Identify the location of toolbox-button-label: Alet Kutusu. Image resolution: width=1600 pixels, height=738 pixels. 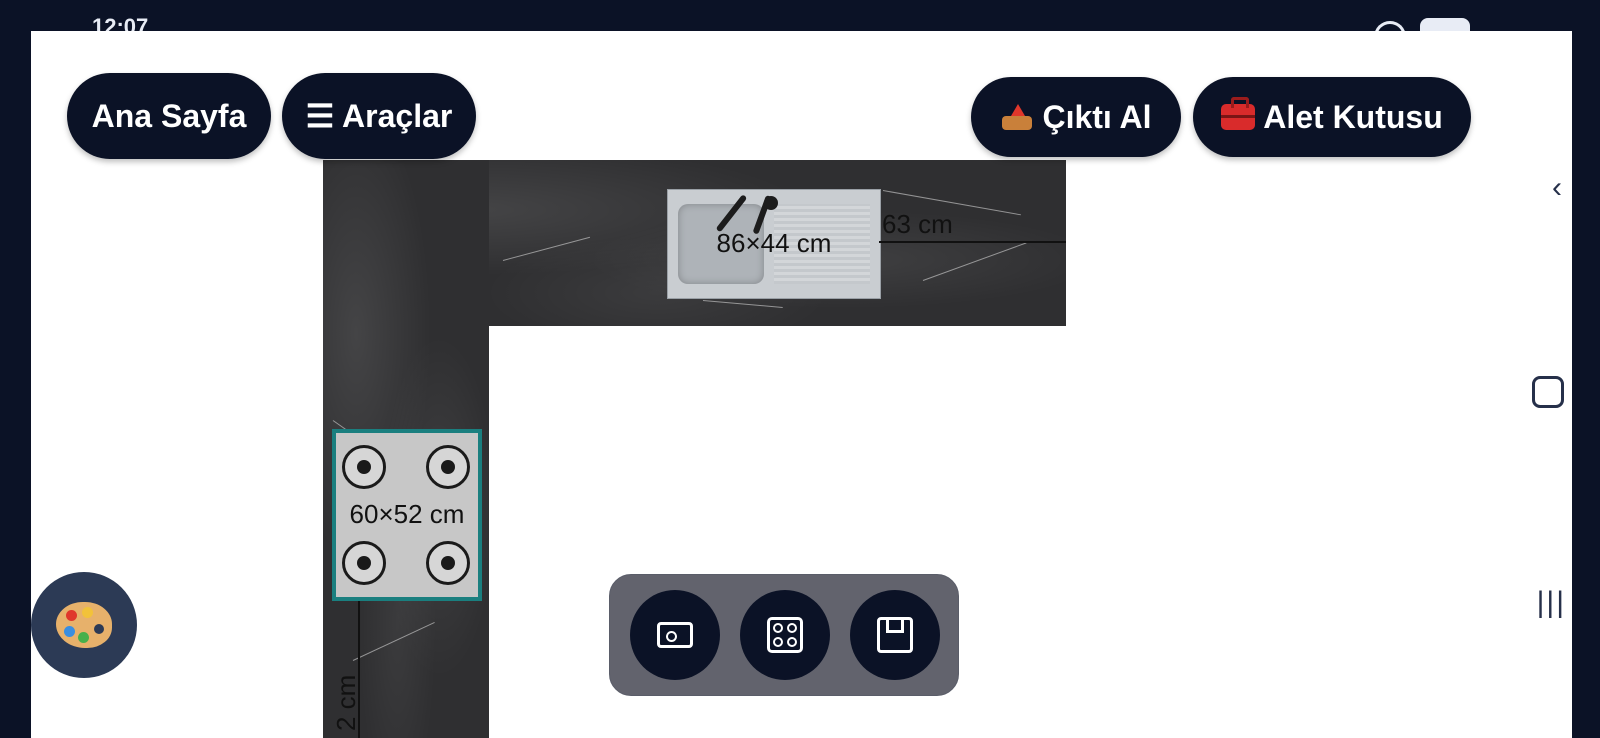
(1353, 116).